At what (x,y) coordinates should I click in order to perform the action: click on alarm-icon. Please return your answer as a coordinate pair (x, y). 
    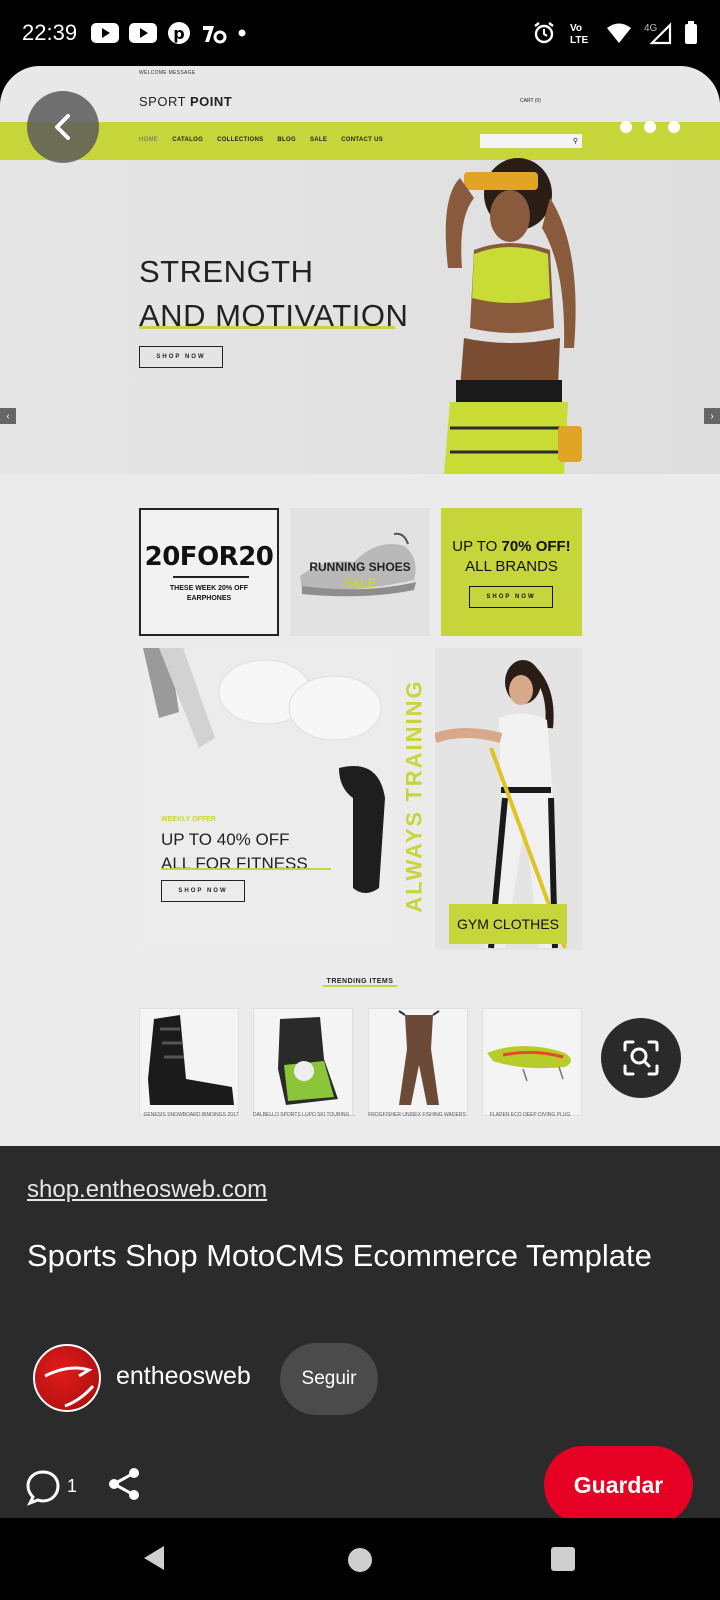
    Looking at the image, I should click on (544, 33).